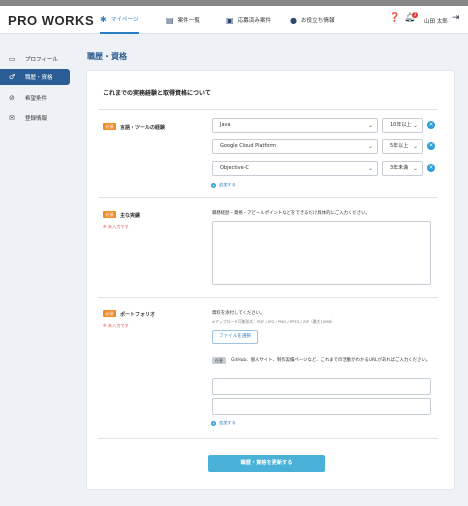 The width and height of the screenshot is (468, 506). I want to click on years-select-value: 3年未満, so click(399, 168).